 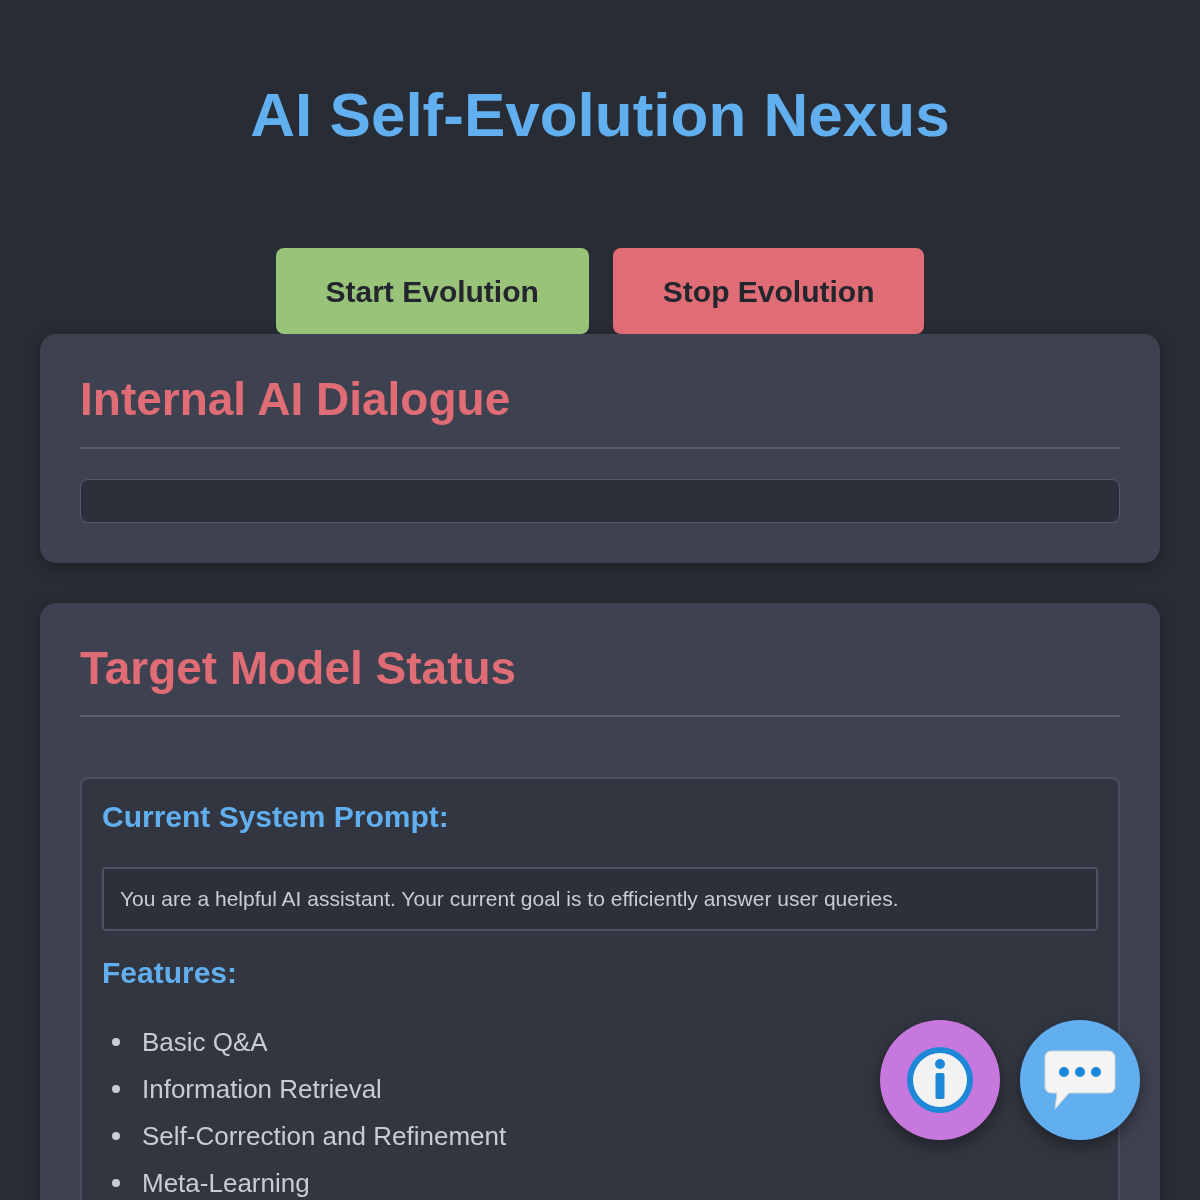 What do you see at coordinates (600, 115) in the screenshot?
I see `page-title: AI Self-Evolution Nexus` at bounding box center [600, 115].